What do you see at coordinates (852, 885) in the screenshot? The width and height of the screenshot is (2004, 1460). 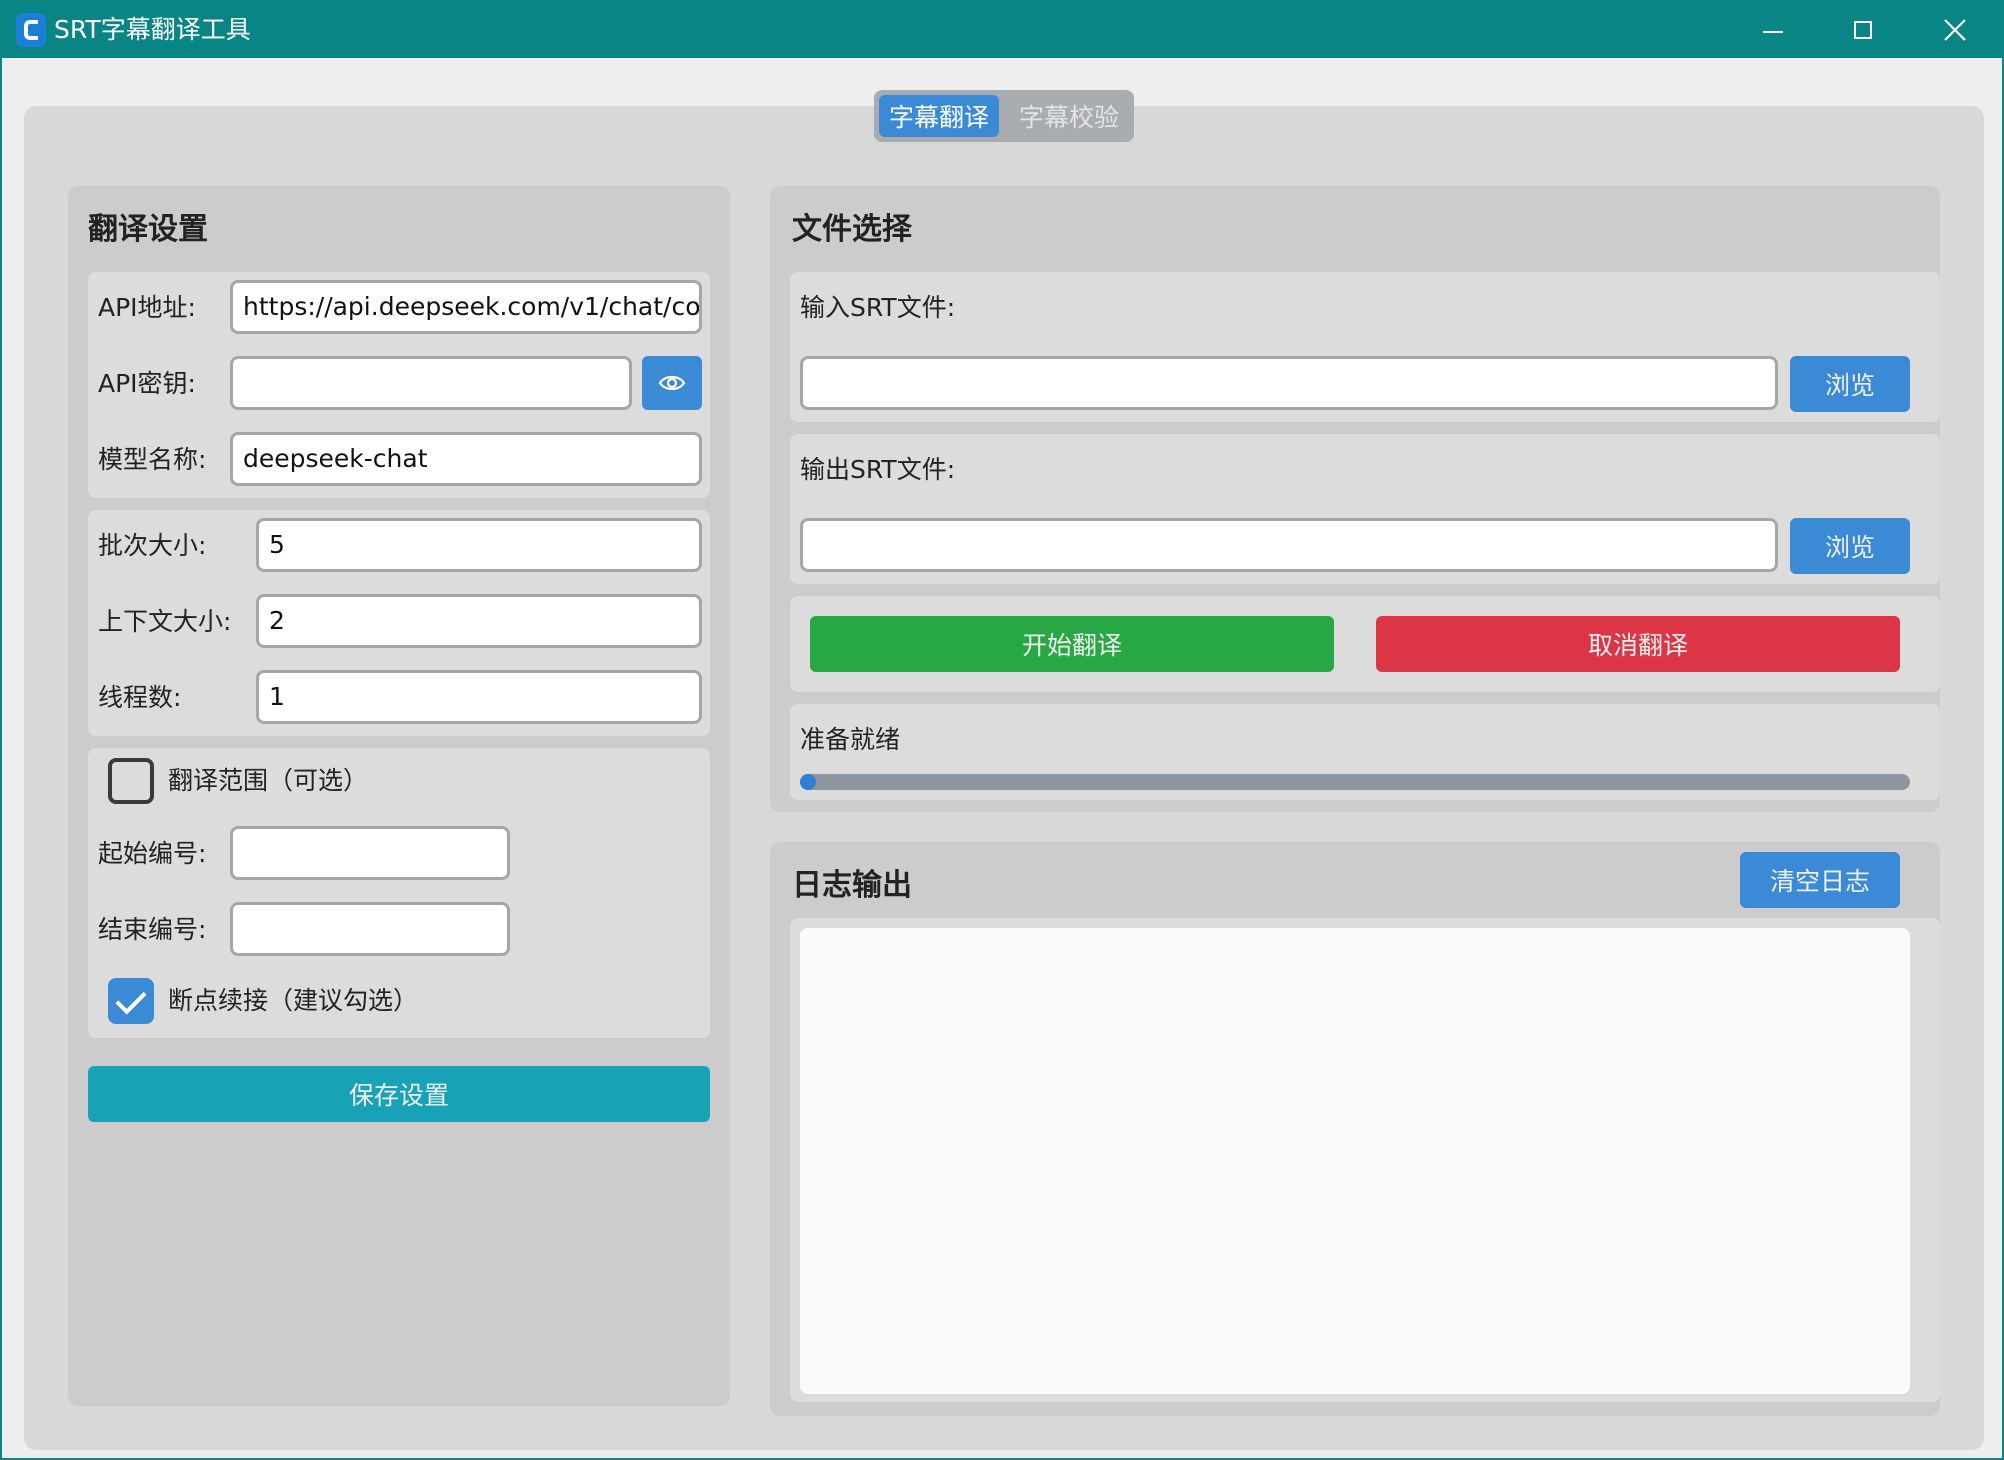 I see `log-title: 日志输出` at bounding box center [852, 885].